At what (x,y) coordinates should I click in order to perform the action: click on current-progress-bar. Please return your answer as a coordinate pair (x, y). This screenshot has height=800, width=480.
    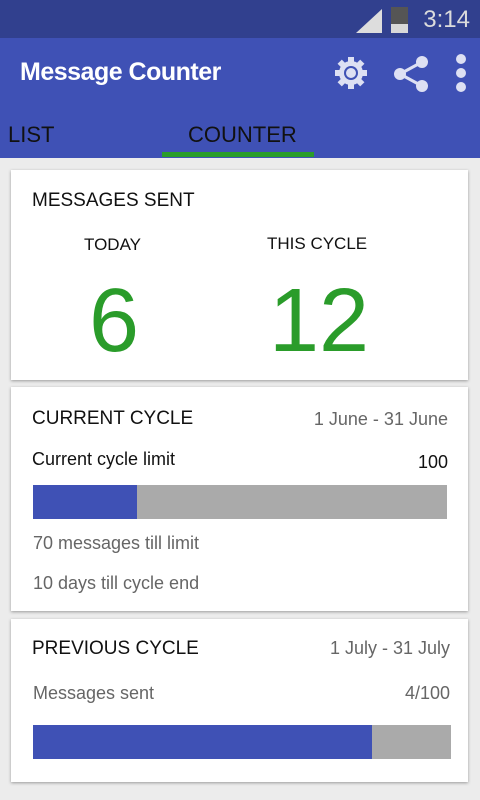
    Looking at the image, I should click on (240, 502).